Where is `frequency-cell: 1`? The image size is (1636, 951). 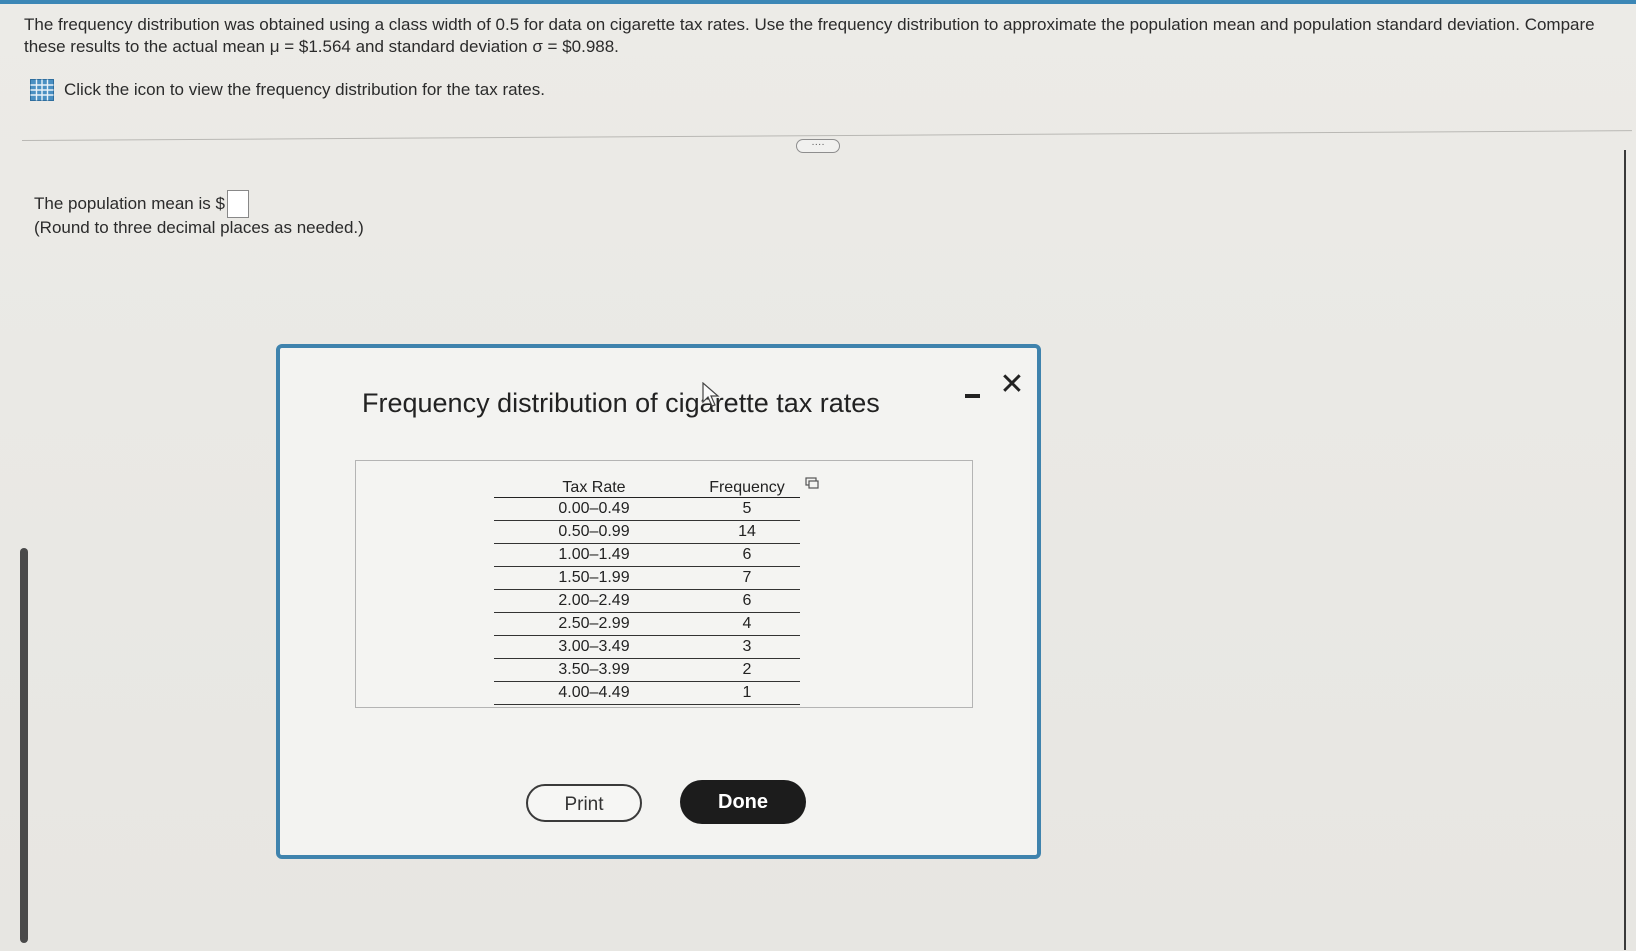
frequency-cell: 1 is located at coordinates (747, 693).